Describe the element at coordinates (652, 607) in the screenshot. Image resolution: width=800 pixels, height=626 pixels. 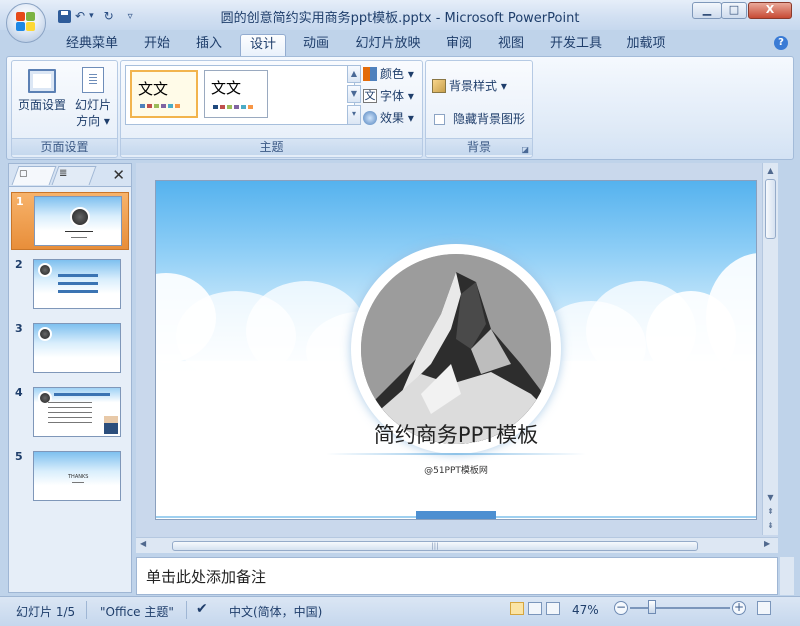
I see `zoom-slider-knob` at that location.